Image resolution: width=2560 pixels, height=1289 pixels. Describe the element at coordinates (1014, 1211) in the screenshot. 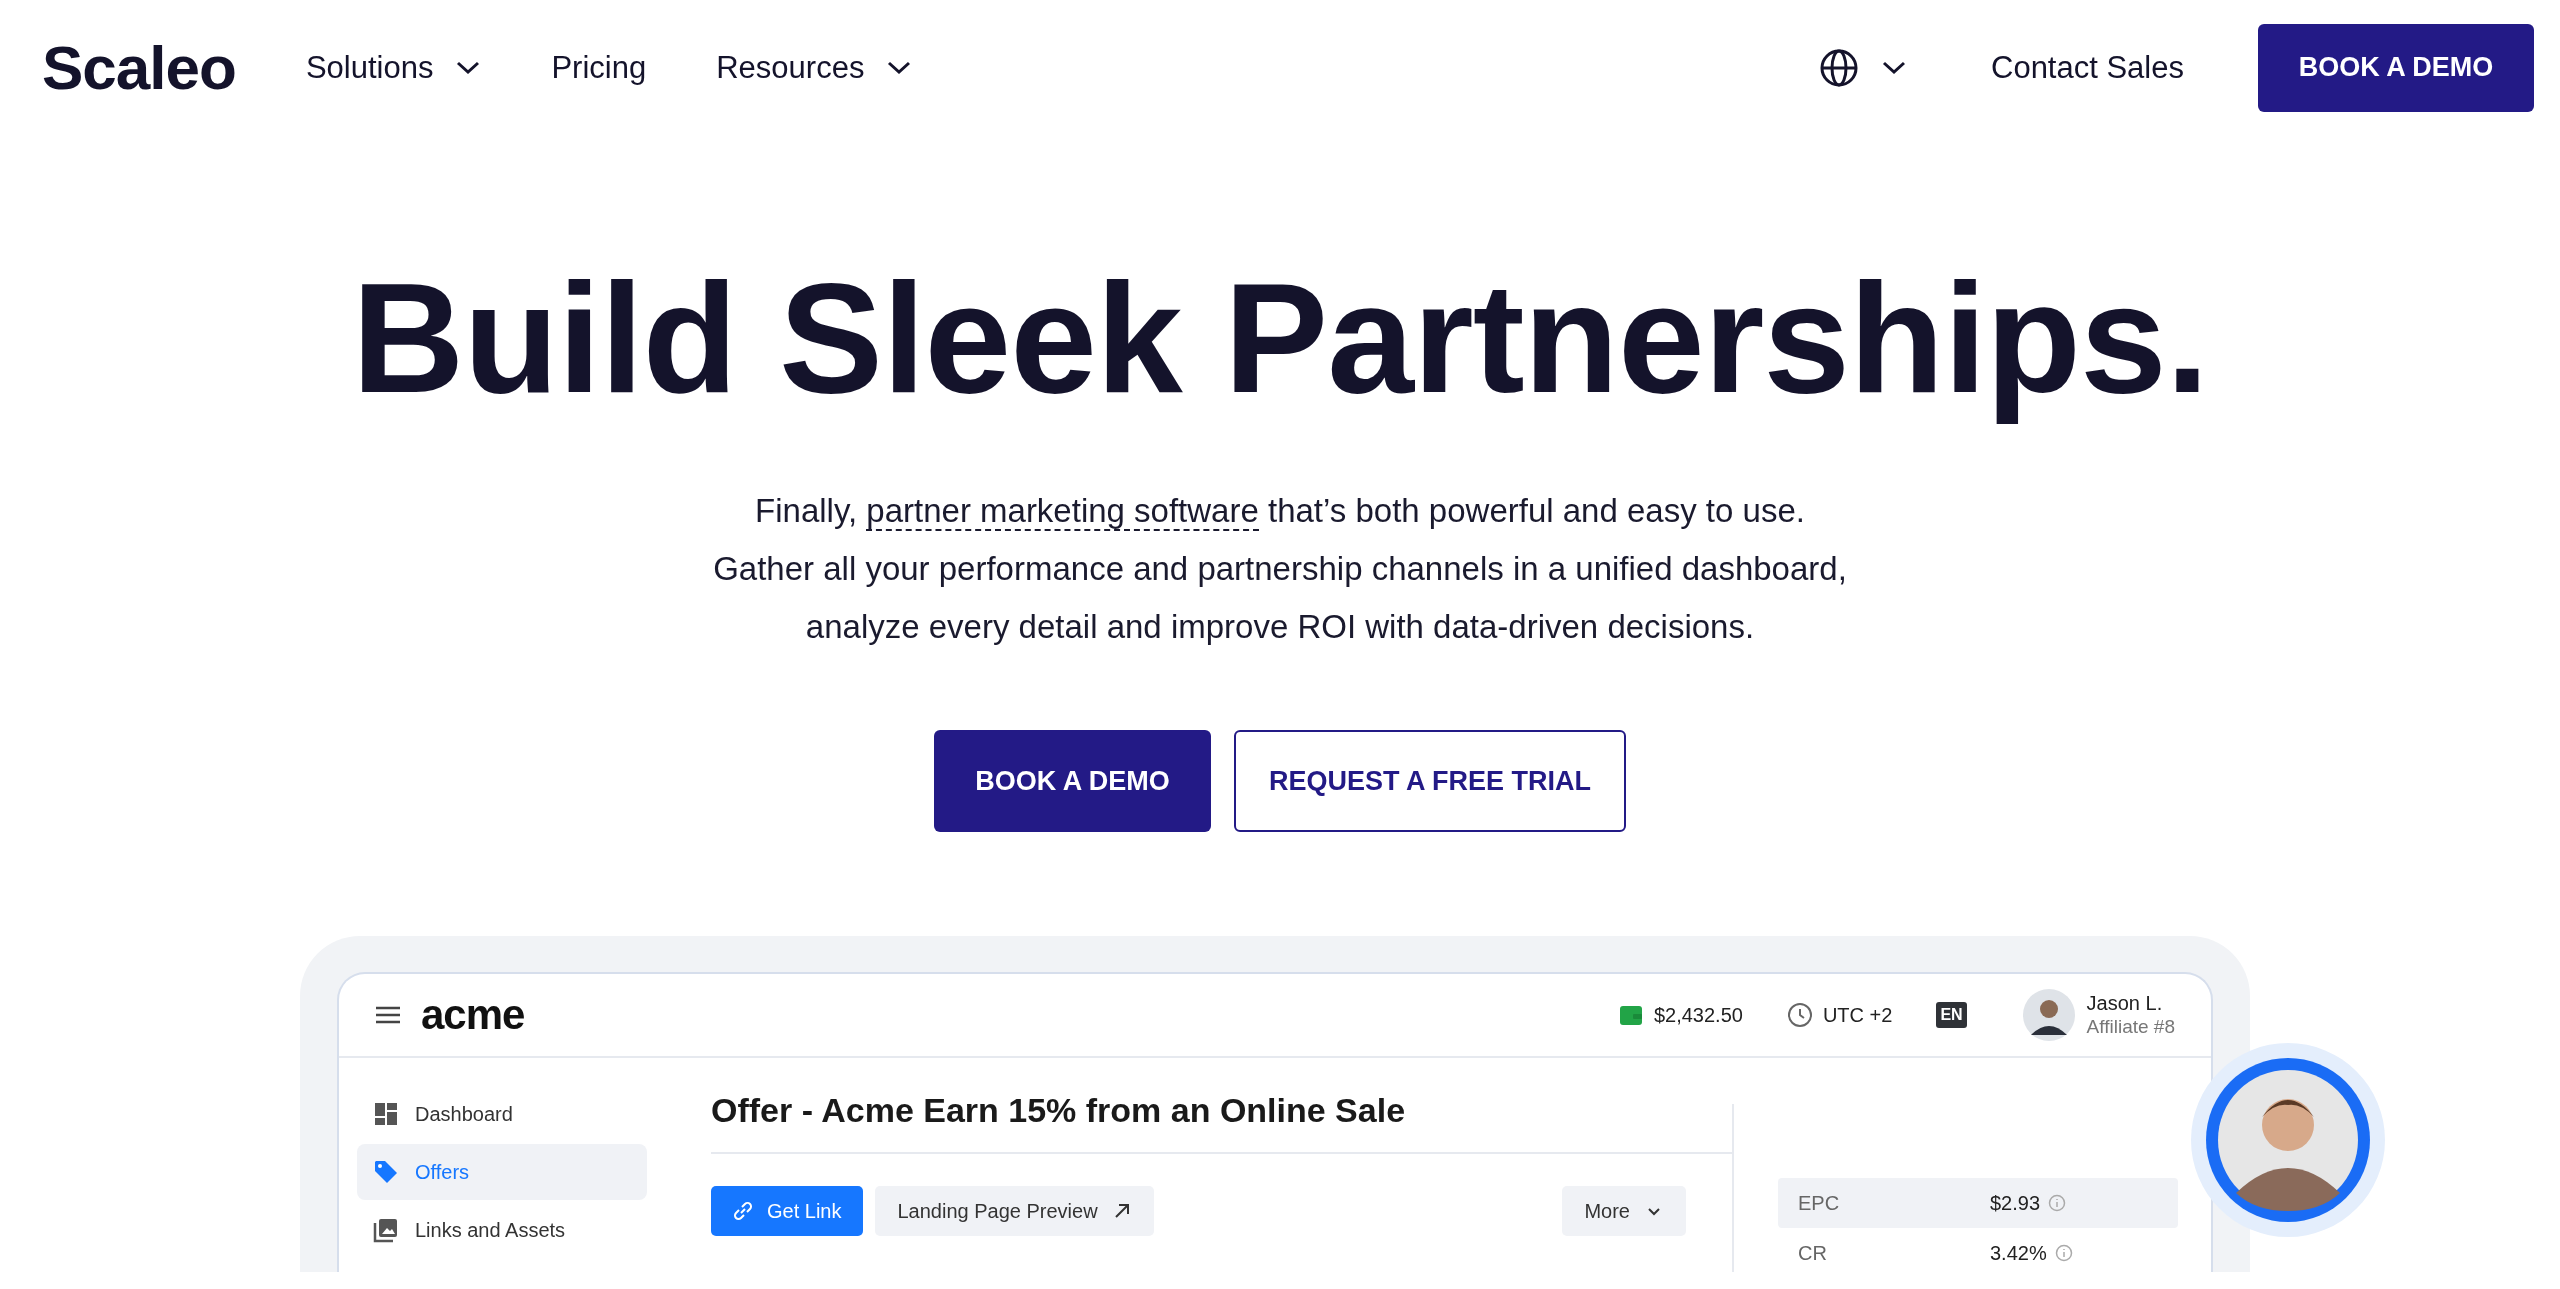

I see `preview-button: Landing Page Preview` at that location.